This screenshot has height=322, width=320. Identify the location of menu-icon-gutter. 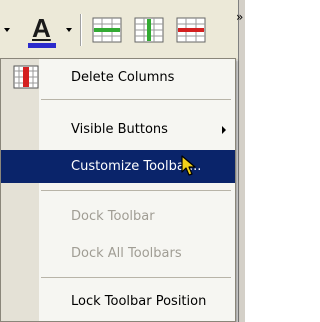
(20, 190).